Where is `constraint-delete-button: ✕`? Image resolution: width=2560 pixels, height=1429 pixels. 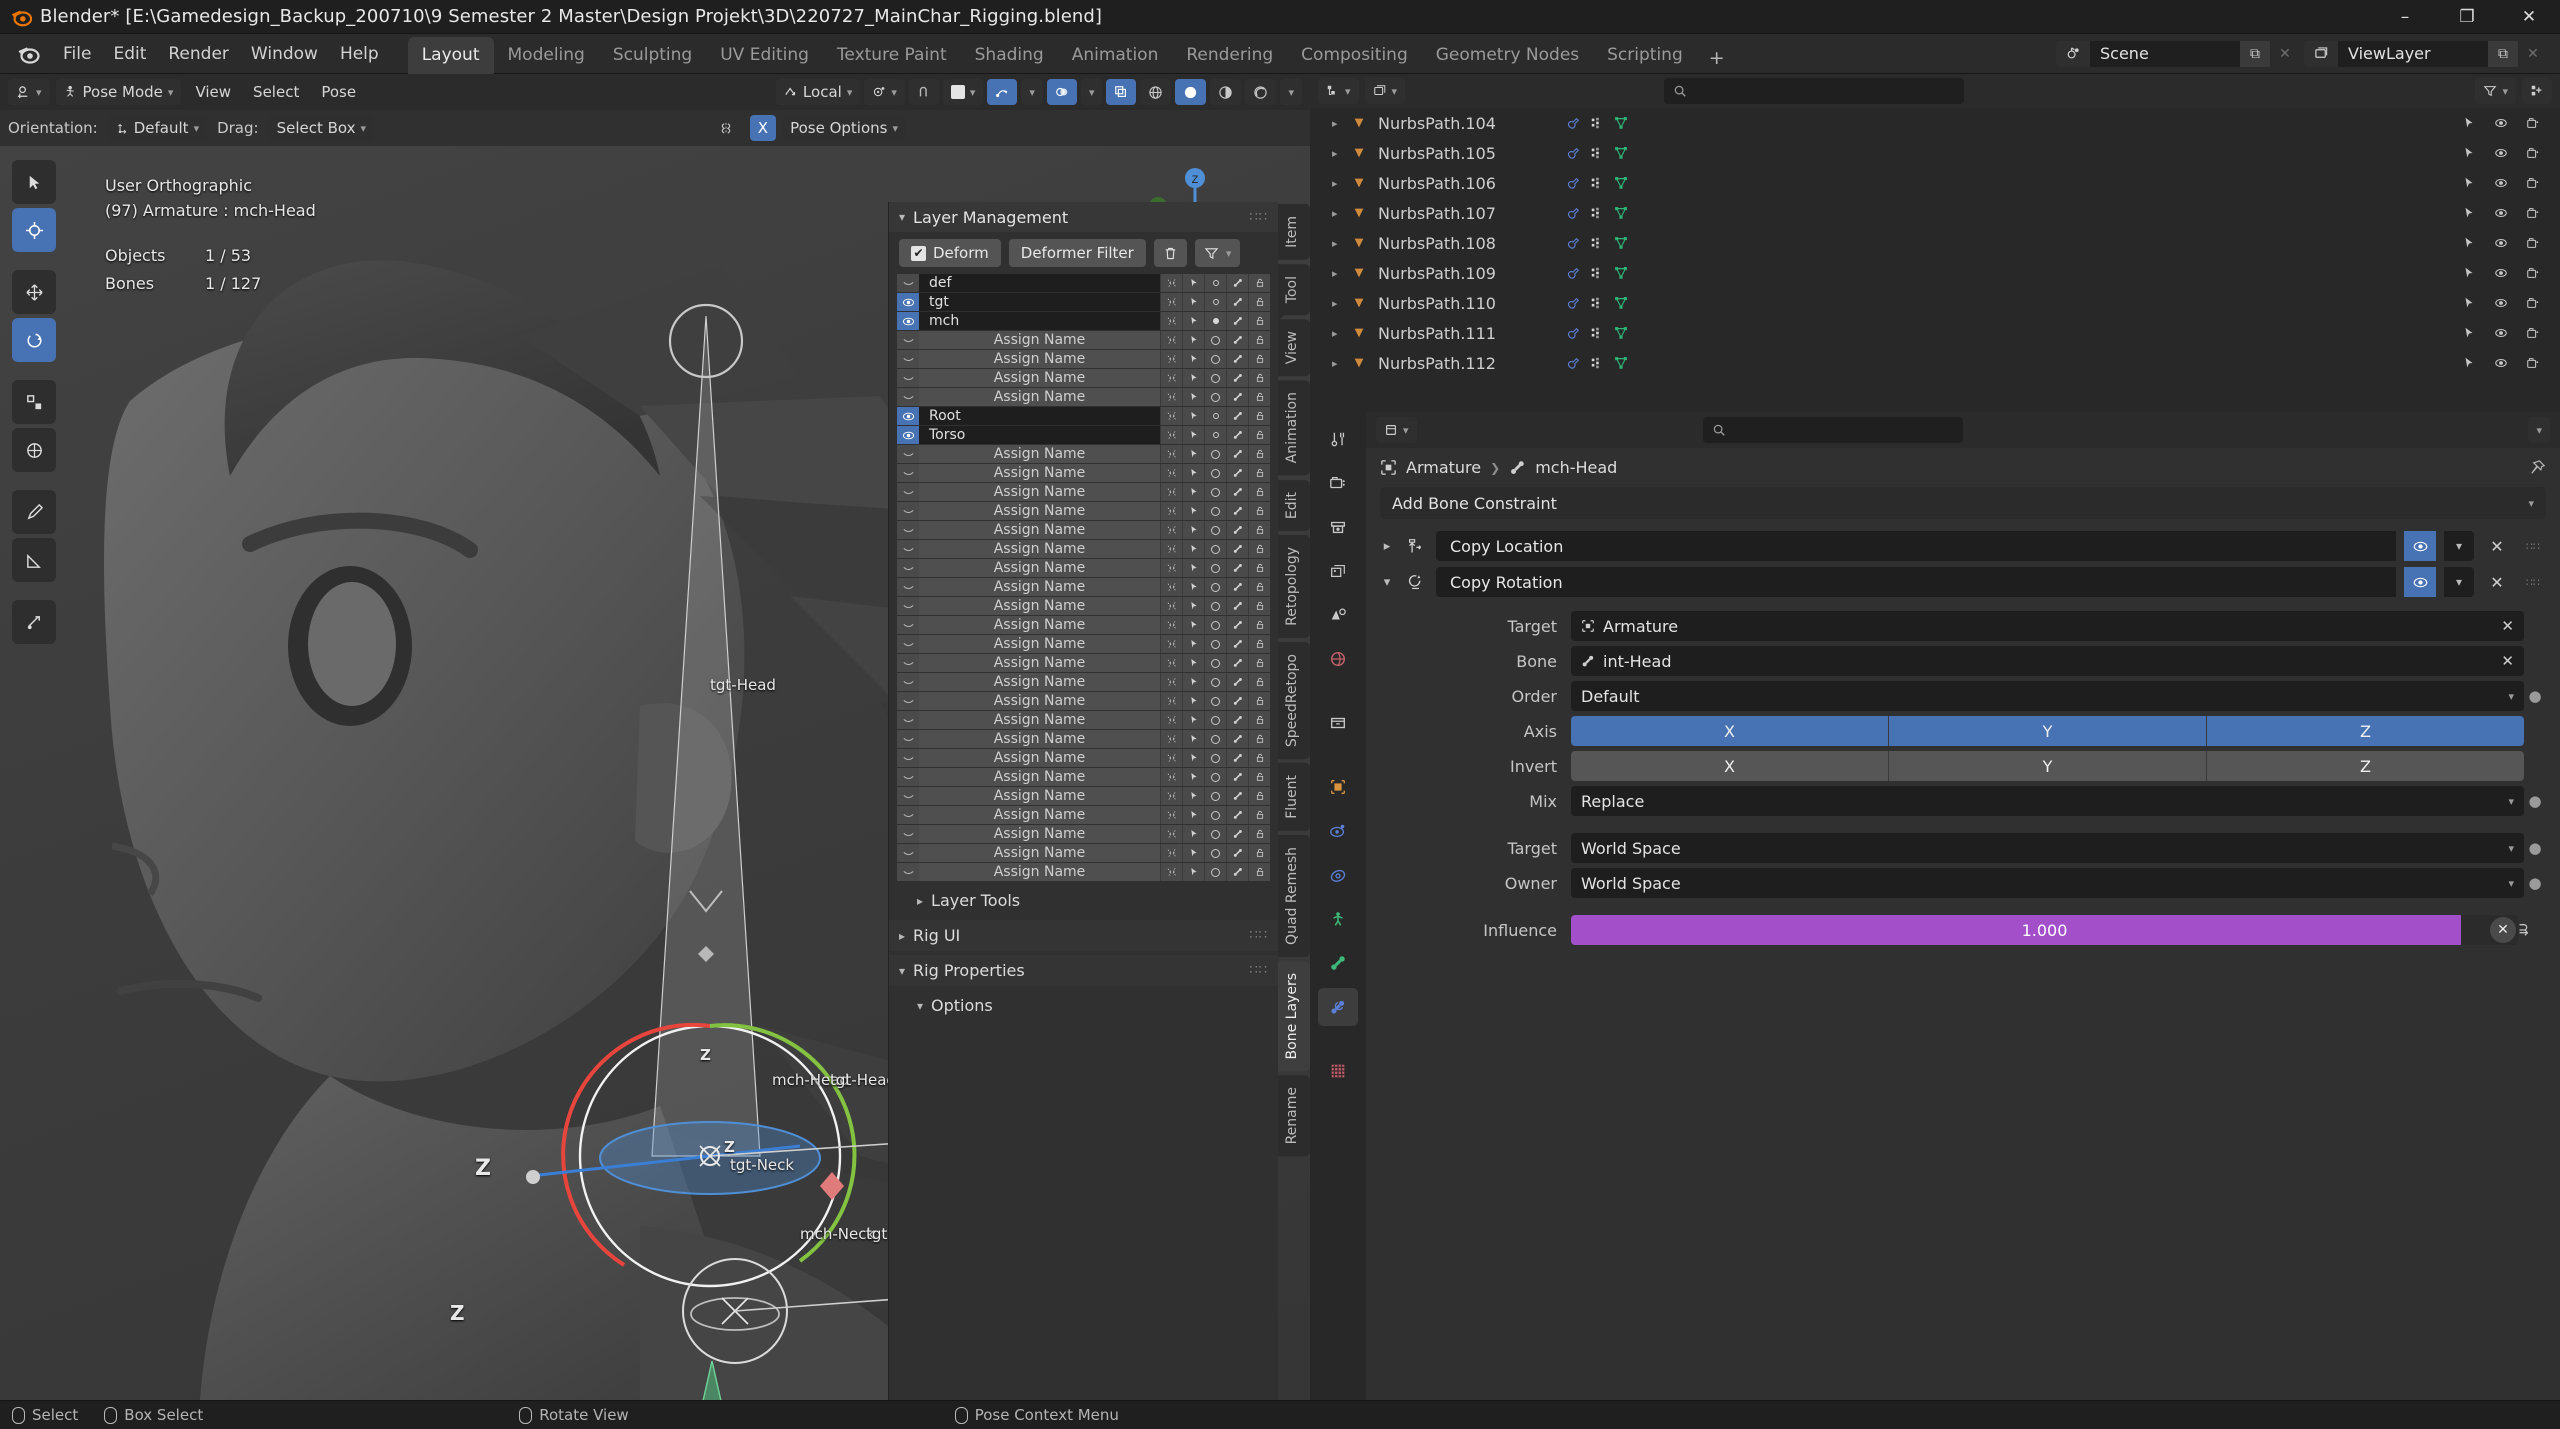 constraint-delete-button: ✕ is located at coordinates (2497, 582).